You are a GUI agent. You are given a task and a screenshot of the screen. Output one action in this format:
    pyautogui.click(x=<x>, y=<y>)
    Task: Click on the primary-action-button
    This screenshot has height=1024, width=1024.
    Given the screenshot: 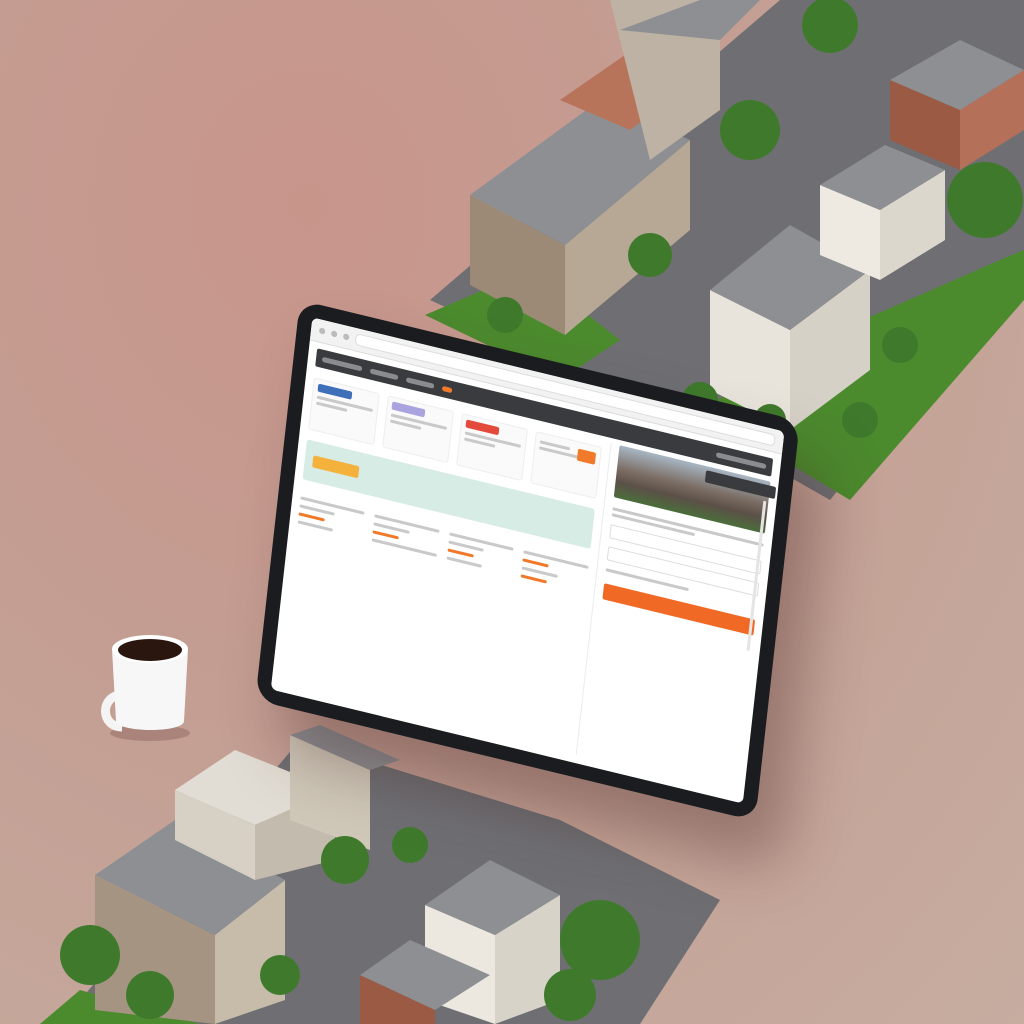 What is the action you would take?
    pyautogui.click(x=336, y=467)
    